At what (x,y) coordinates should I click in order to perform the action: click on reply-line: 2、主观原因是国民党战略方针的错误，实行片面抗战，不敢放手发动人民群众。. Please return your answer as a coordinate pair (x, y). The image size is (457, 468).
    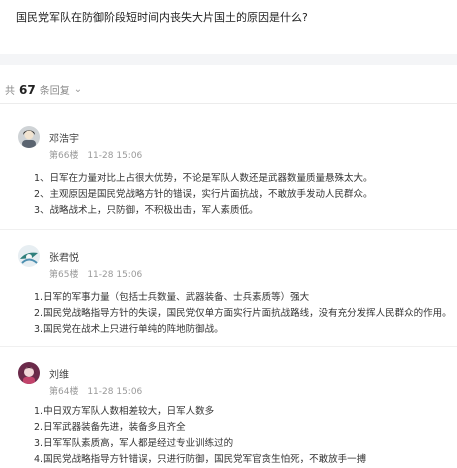
    Looking at the image, I should click on (203, 194).